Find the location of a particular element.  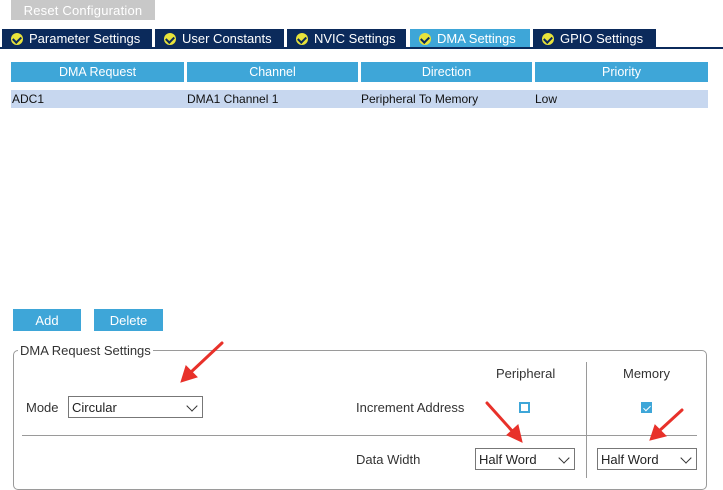

tab-label: NVIC Settings is located at coordinates (355, 38).